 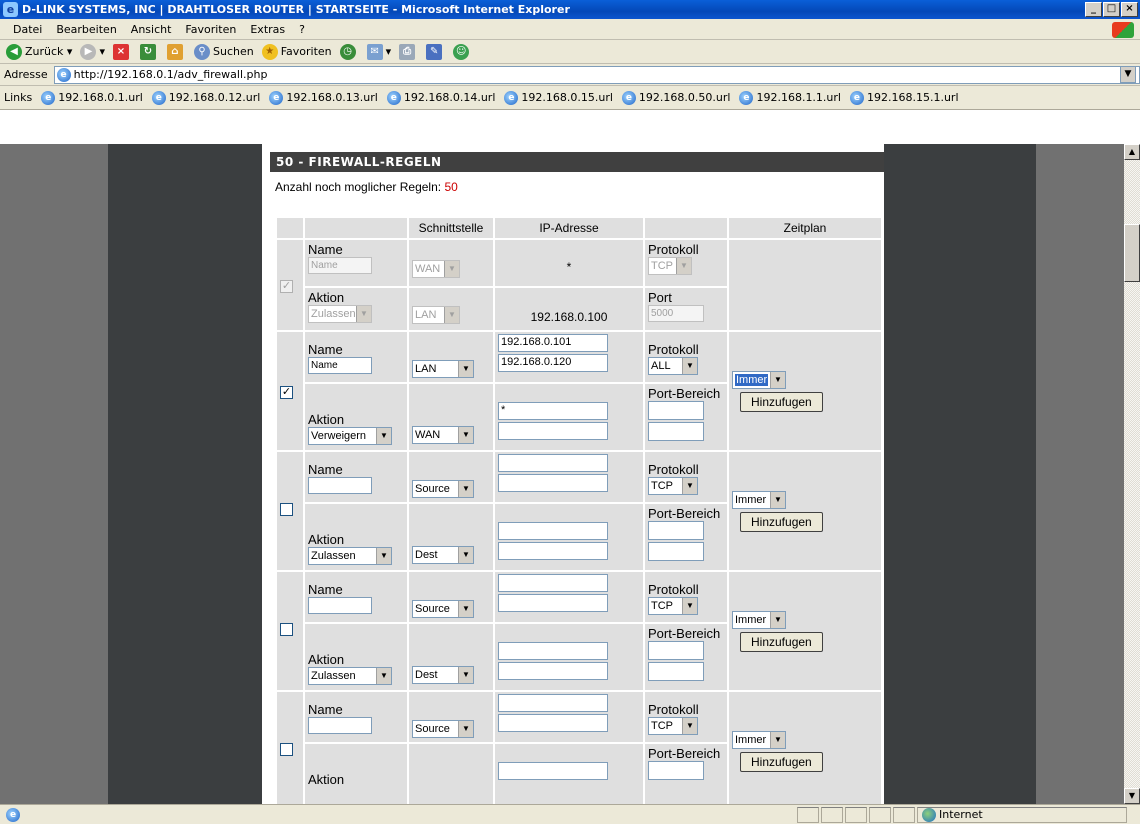 What do you see at coordinates (151, 29) in the screenshot?
I see `menu-ansicht: Ansicht` at bounding box center [151, 29].